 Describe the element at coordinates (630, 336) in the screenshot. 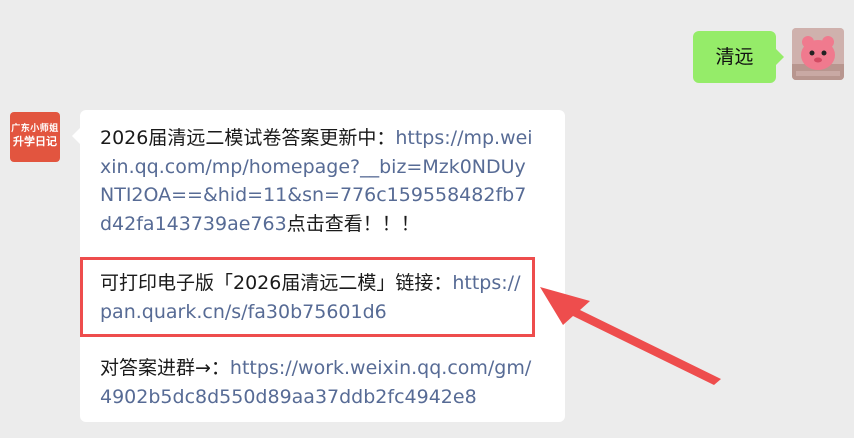

I see `pointer-arrow` at that location.